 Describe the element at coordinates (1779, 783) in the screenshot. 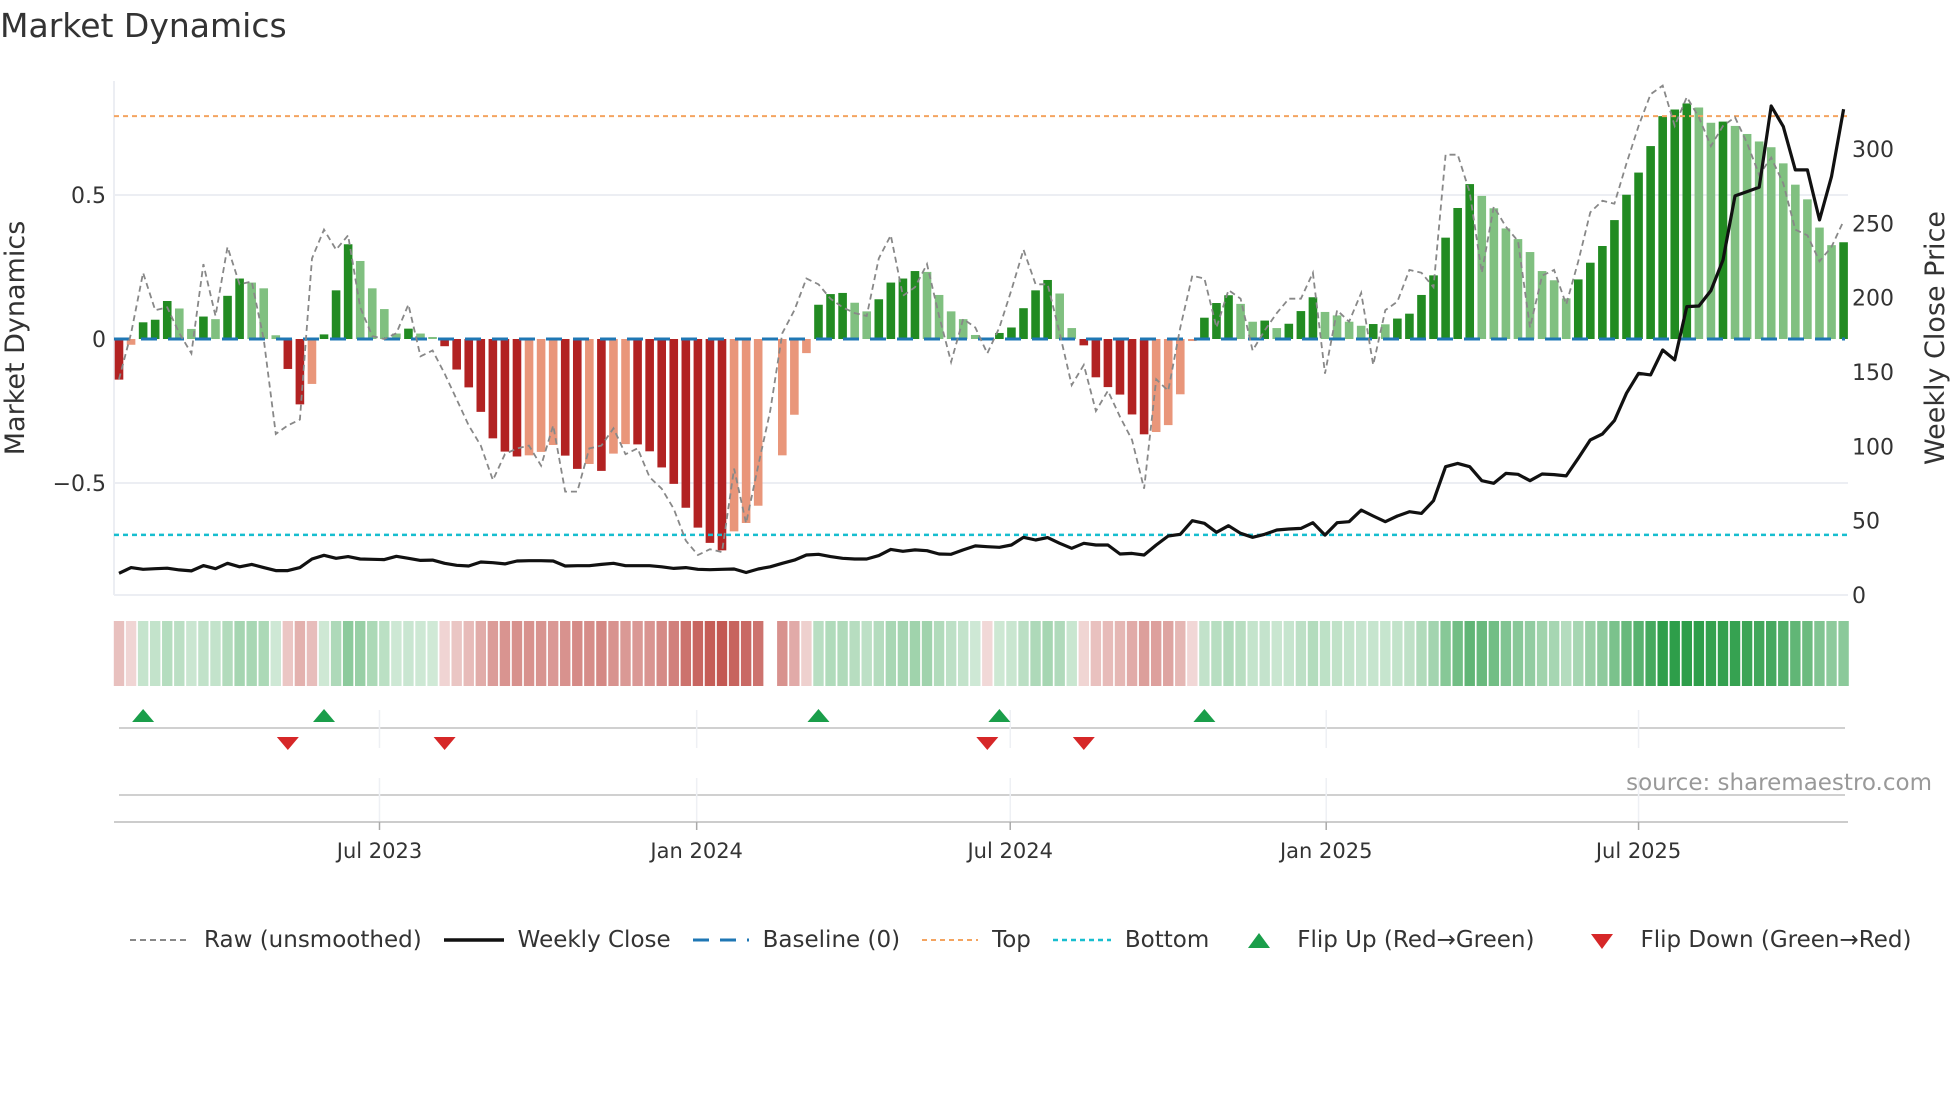

I see `source-credit: source: sharemaestro.com` at that location.